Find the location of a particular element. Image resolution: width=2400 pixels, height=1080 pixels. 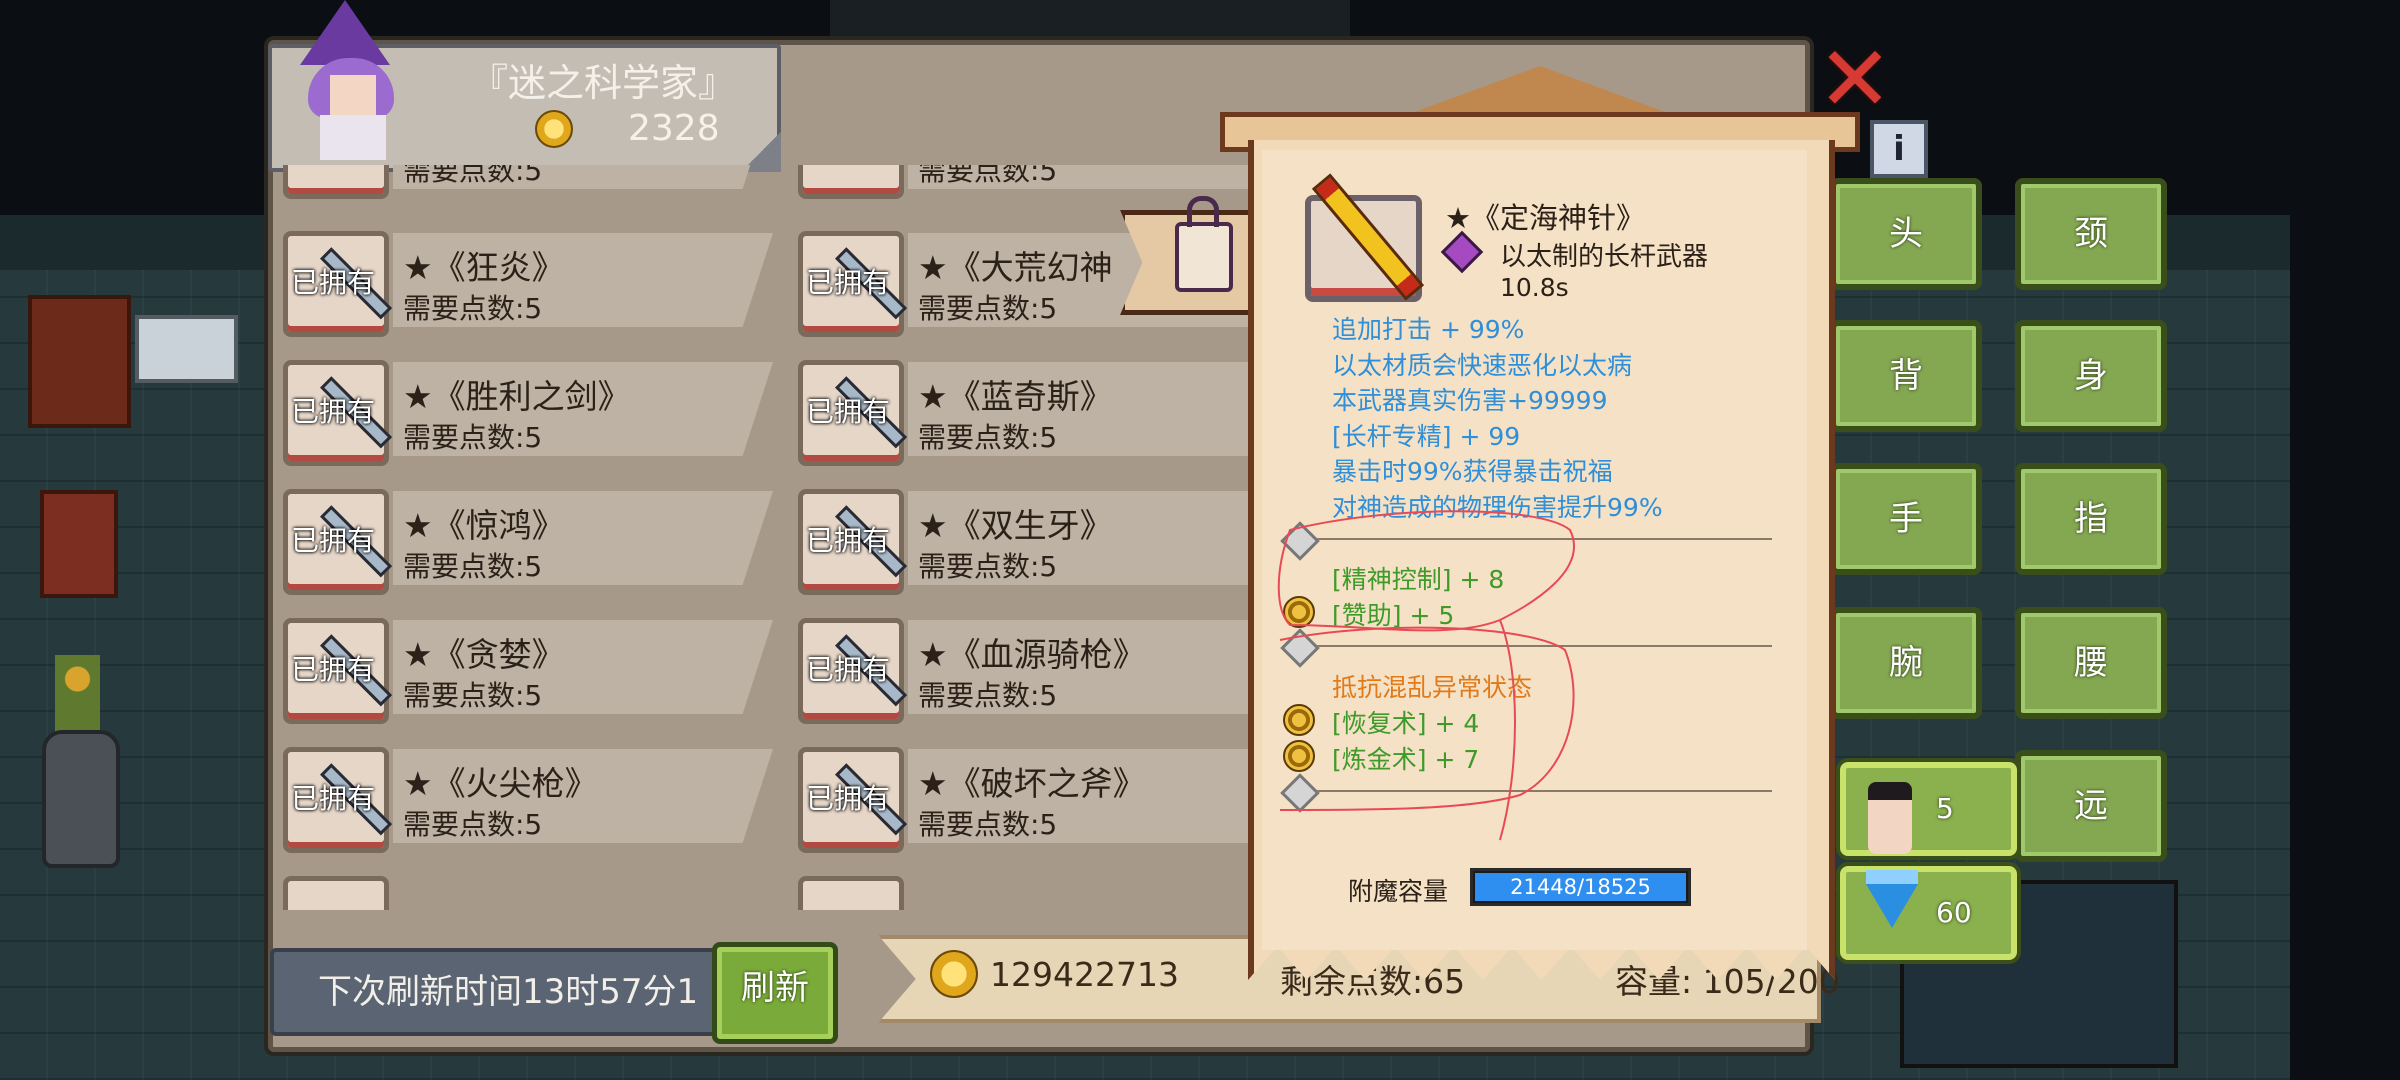

background-machine is located at coordinates (186, 349).